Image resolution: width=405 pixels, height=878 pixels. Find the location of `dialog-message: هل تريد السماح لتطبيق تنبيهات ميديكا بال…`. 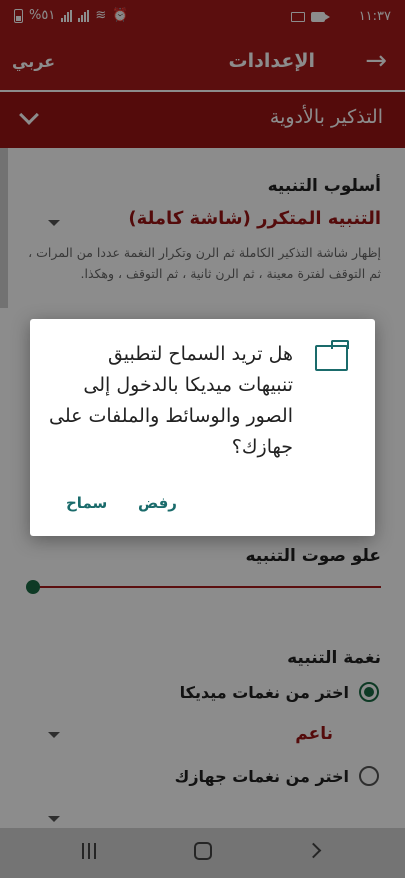

dialog-message: هل تريد السماح لتطبيق تنبيهات ميديكا بال… is located at coordinates (170, 400).